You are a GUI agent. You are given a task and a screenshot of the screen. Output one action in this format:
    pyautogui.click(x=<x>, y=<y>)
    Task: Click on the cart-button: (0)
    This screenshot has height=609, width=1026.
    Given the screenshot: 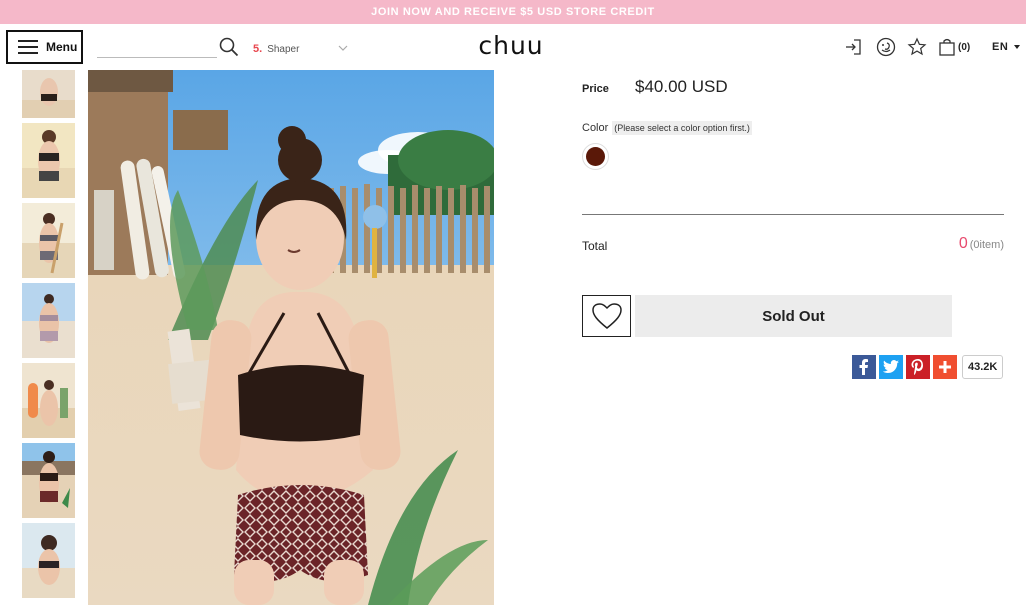 What is the action you would take?
    pyautogui.click(x=954, y=47)
    